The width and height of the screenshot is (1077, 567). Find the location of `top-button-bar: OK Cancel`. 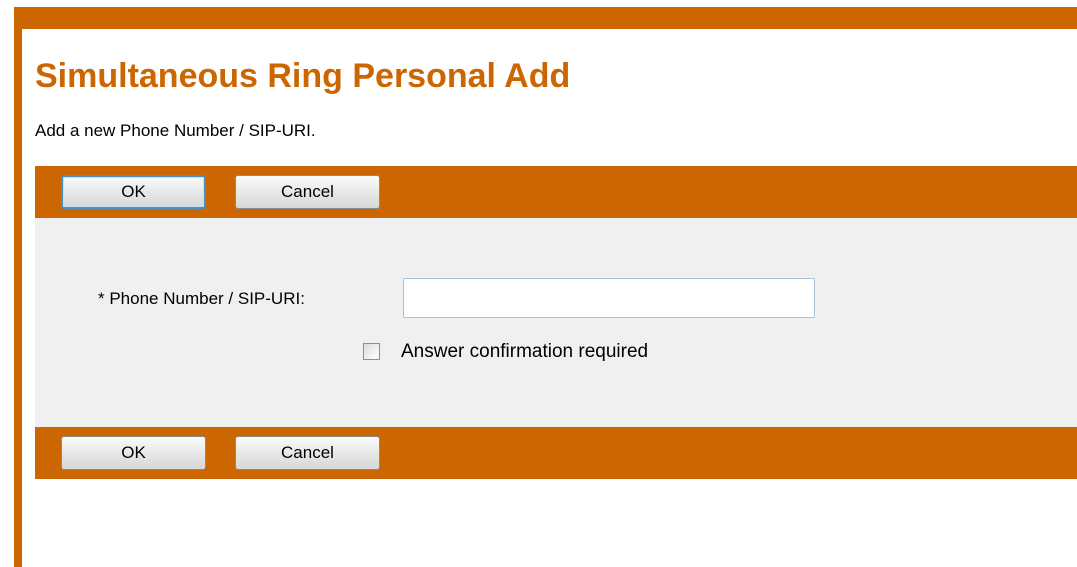

top-button-bar: OK Cancel is located at coordinates (556, 192).